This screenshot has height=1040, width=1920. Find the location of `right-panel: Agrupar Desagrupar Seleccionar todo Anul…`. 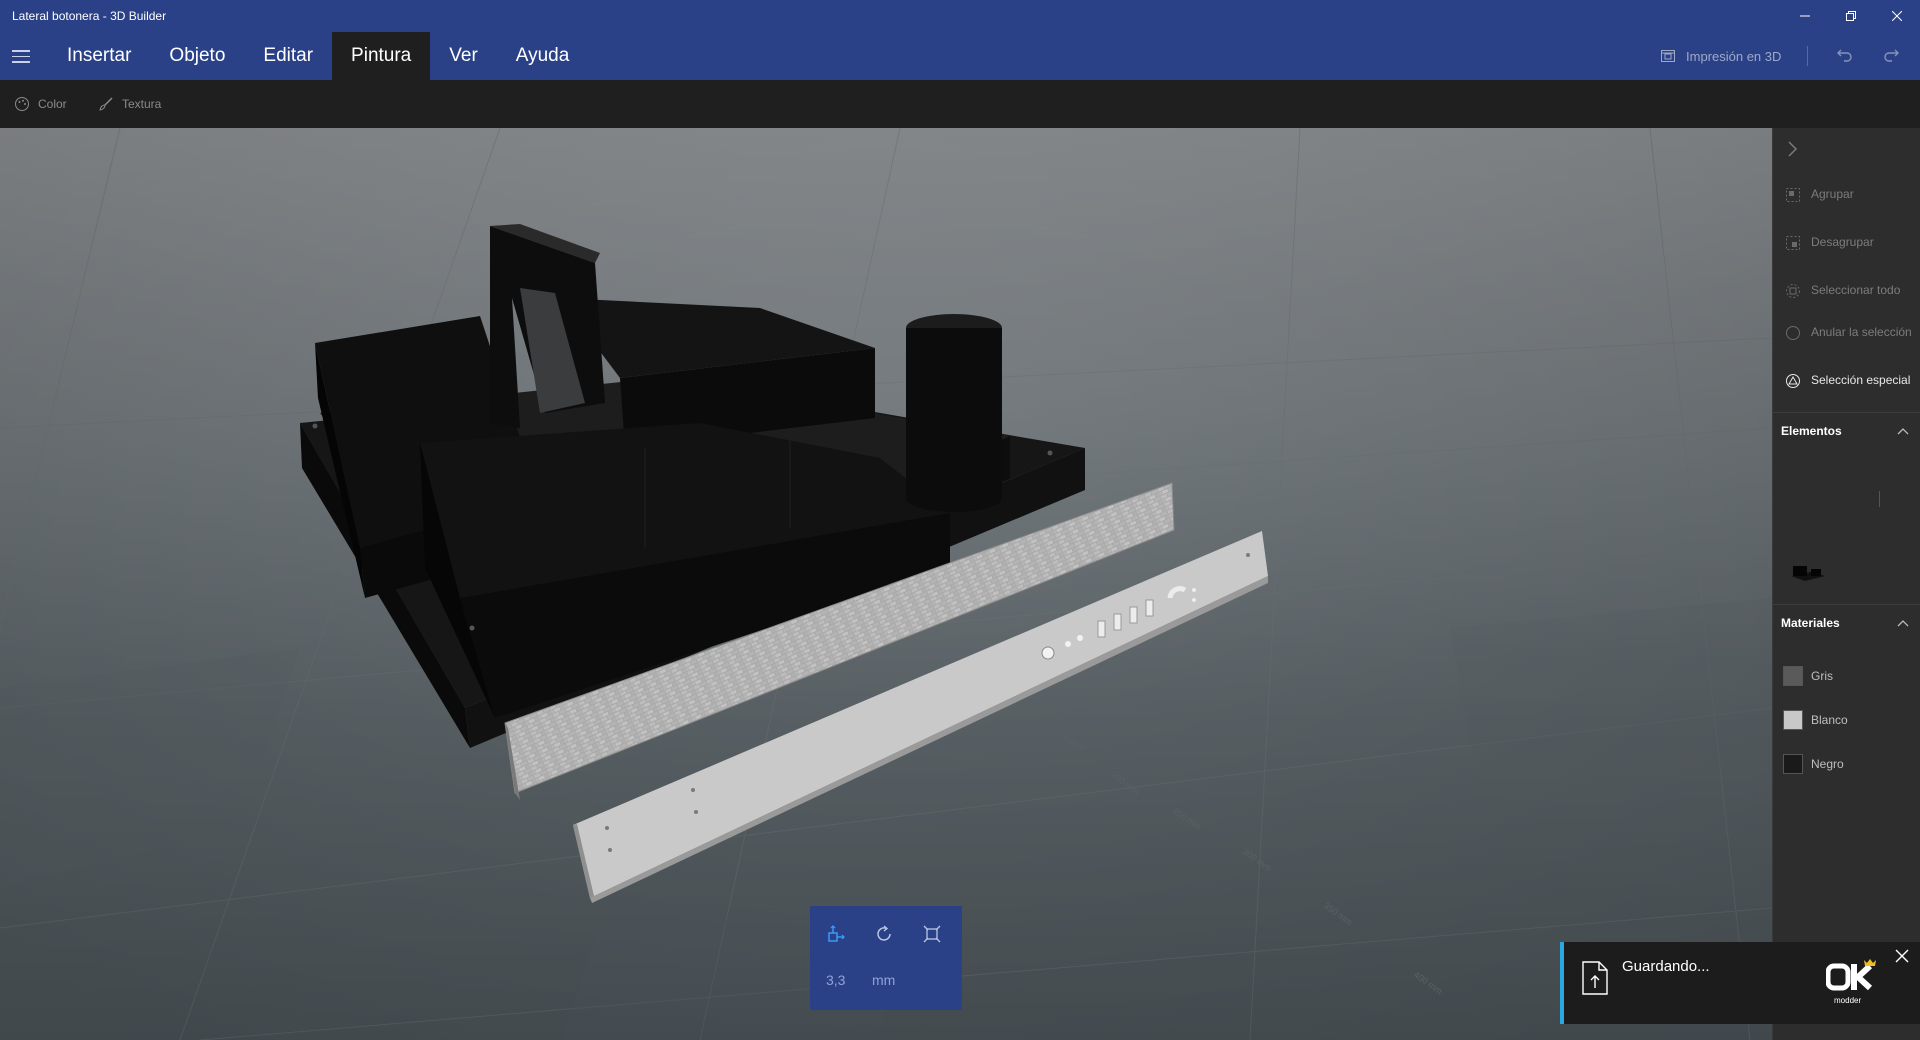

right-panel: Agrupar Desagrupar Seleccionar todo Anul… is located at coordinates (1846, 584).